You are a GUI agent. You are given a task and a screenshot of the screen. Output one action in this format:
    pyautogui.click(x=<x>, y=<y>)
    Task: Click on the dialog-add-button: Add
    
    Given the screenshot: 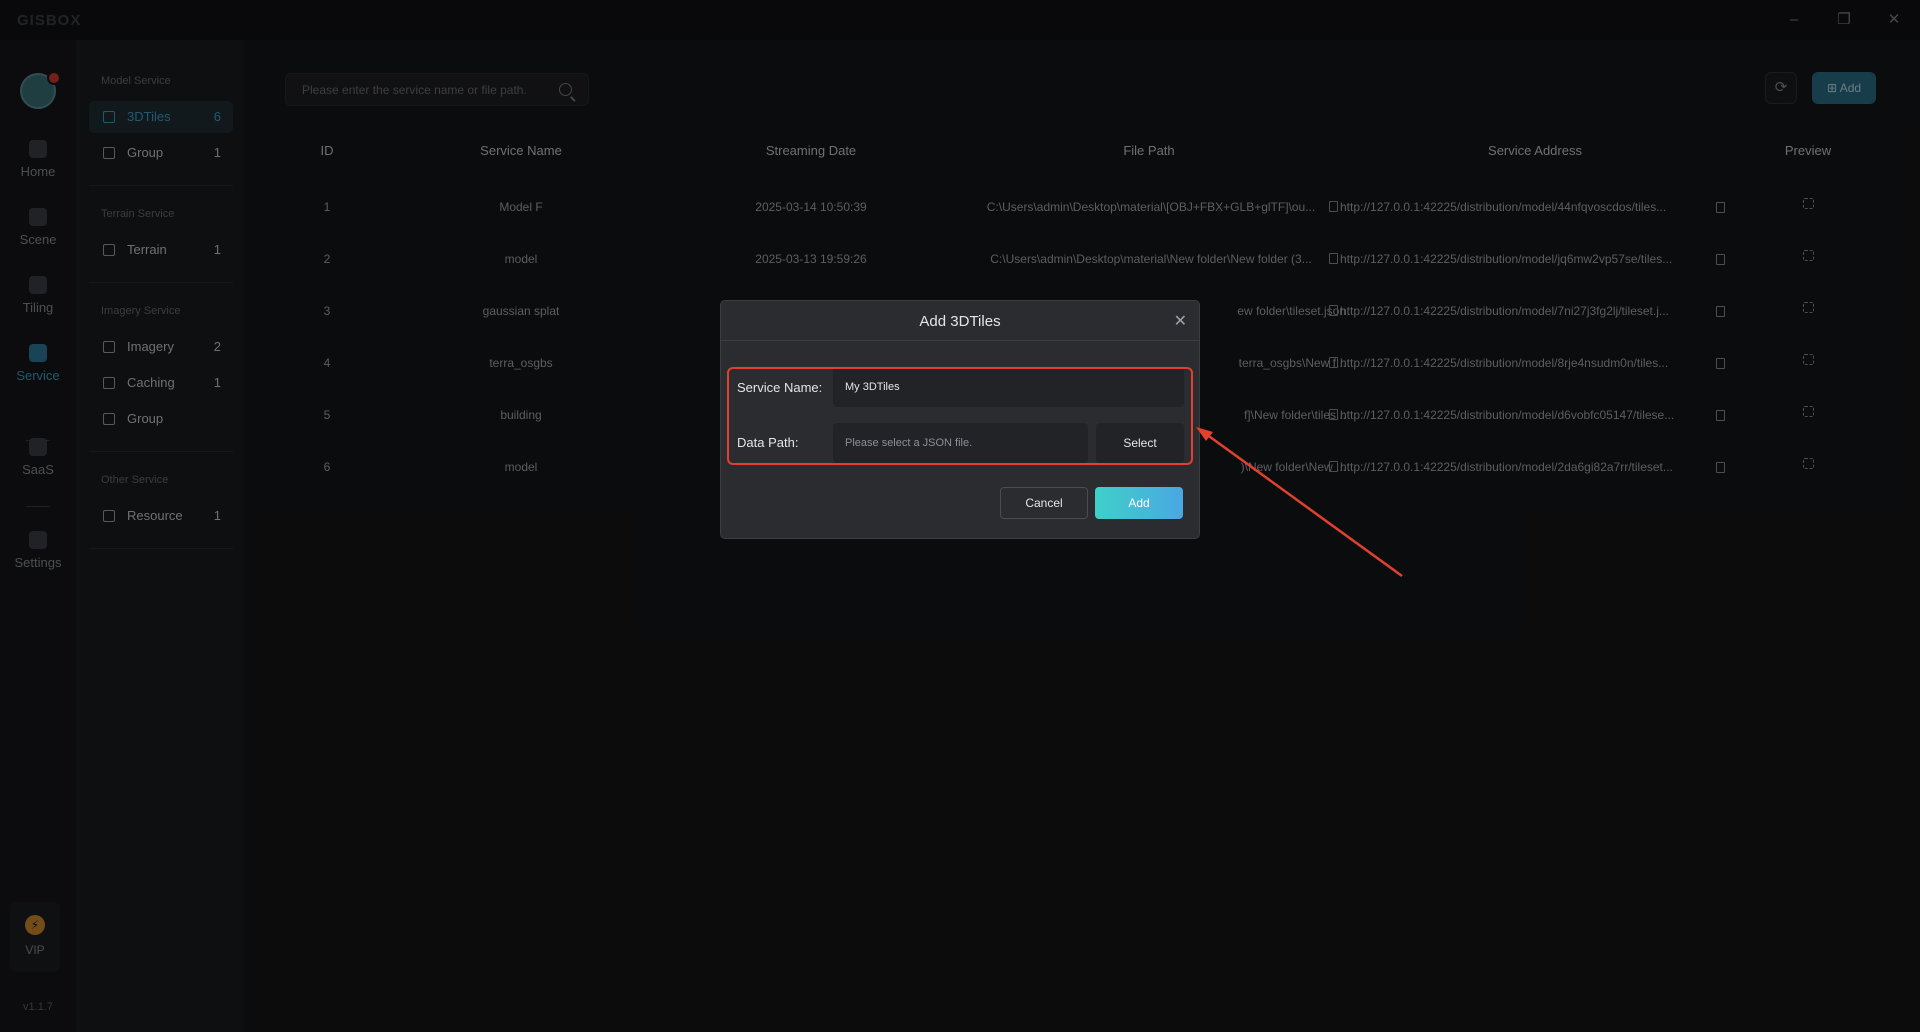 What is the action you would take?
    pyautogui.click(x=1139, y=503)
    